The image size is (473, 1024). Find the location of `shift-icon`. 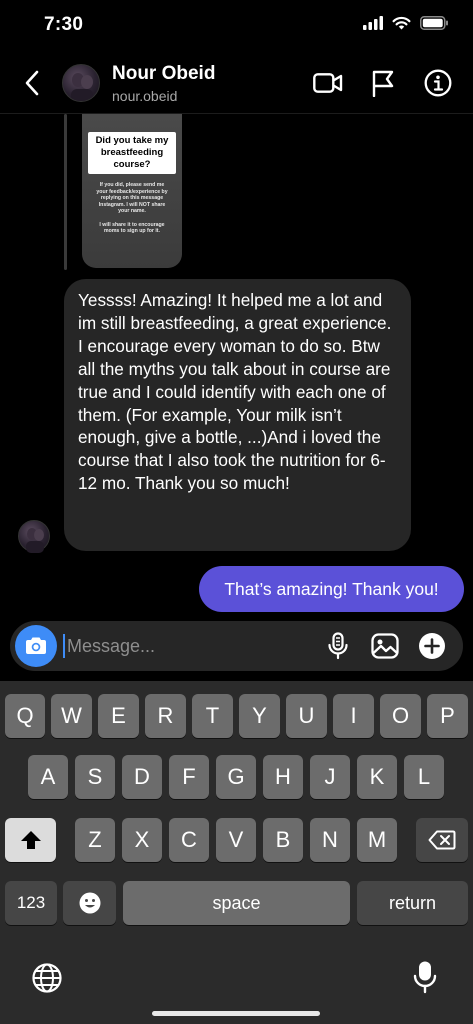

shift-icon is located at coordinates (30, 840).